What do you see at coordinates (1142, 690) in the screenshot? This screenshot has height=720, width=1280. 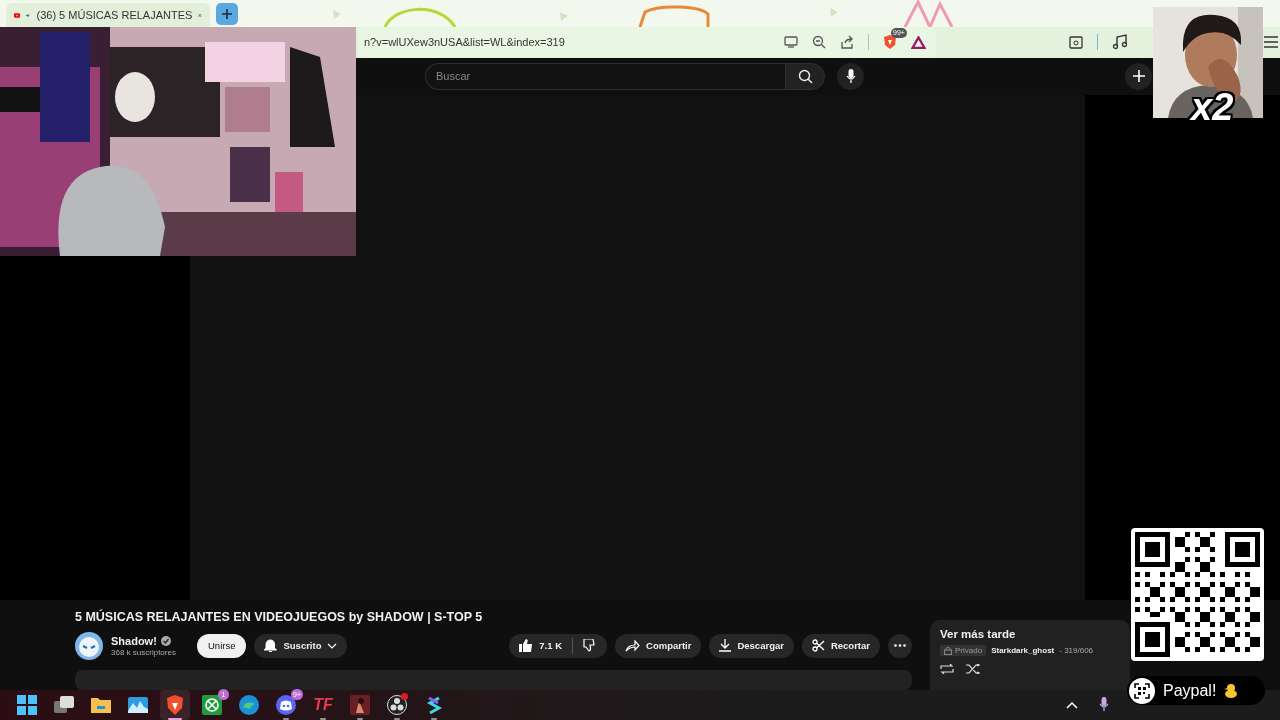 I see `qr-scan-icon` at bounding box center [1142, 690].